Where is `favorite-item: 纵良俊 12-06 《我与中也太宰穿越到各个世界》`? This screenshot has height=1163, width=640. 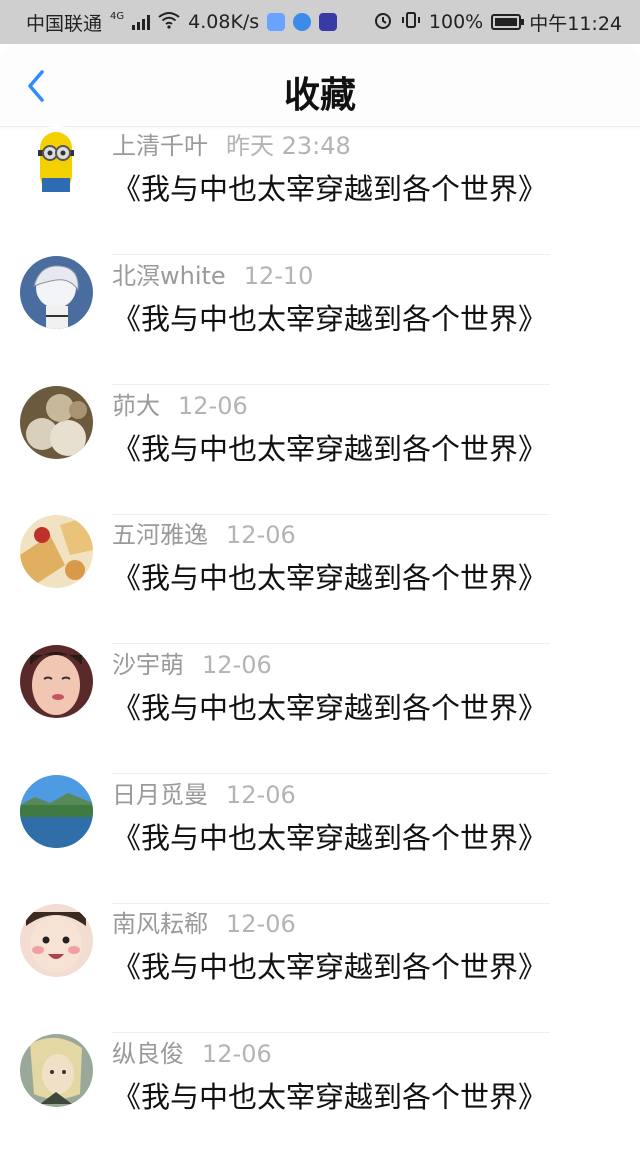
favorite-item: 纵良俊 12-06 《我与中也太宰穿越到各个世界》 is located at coordinates (320, 1098).